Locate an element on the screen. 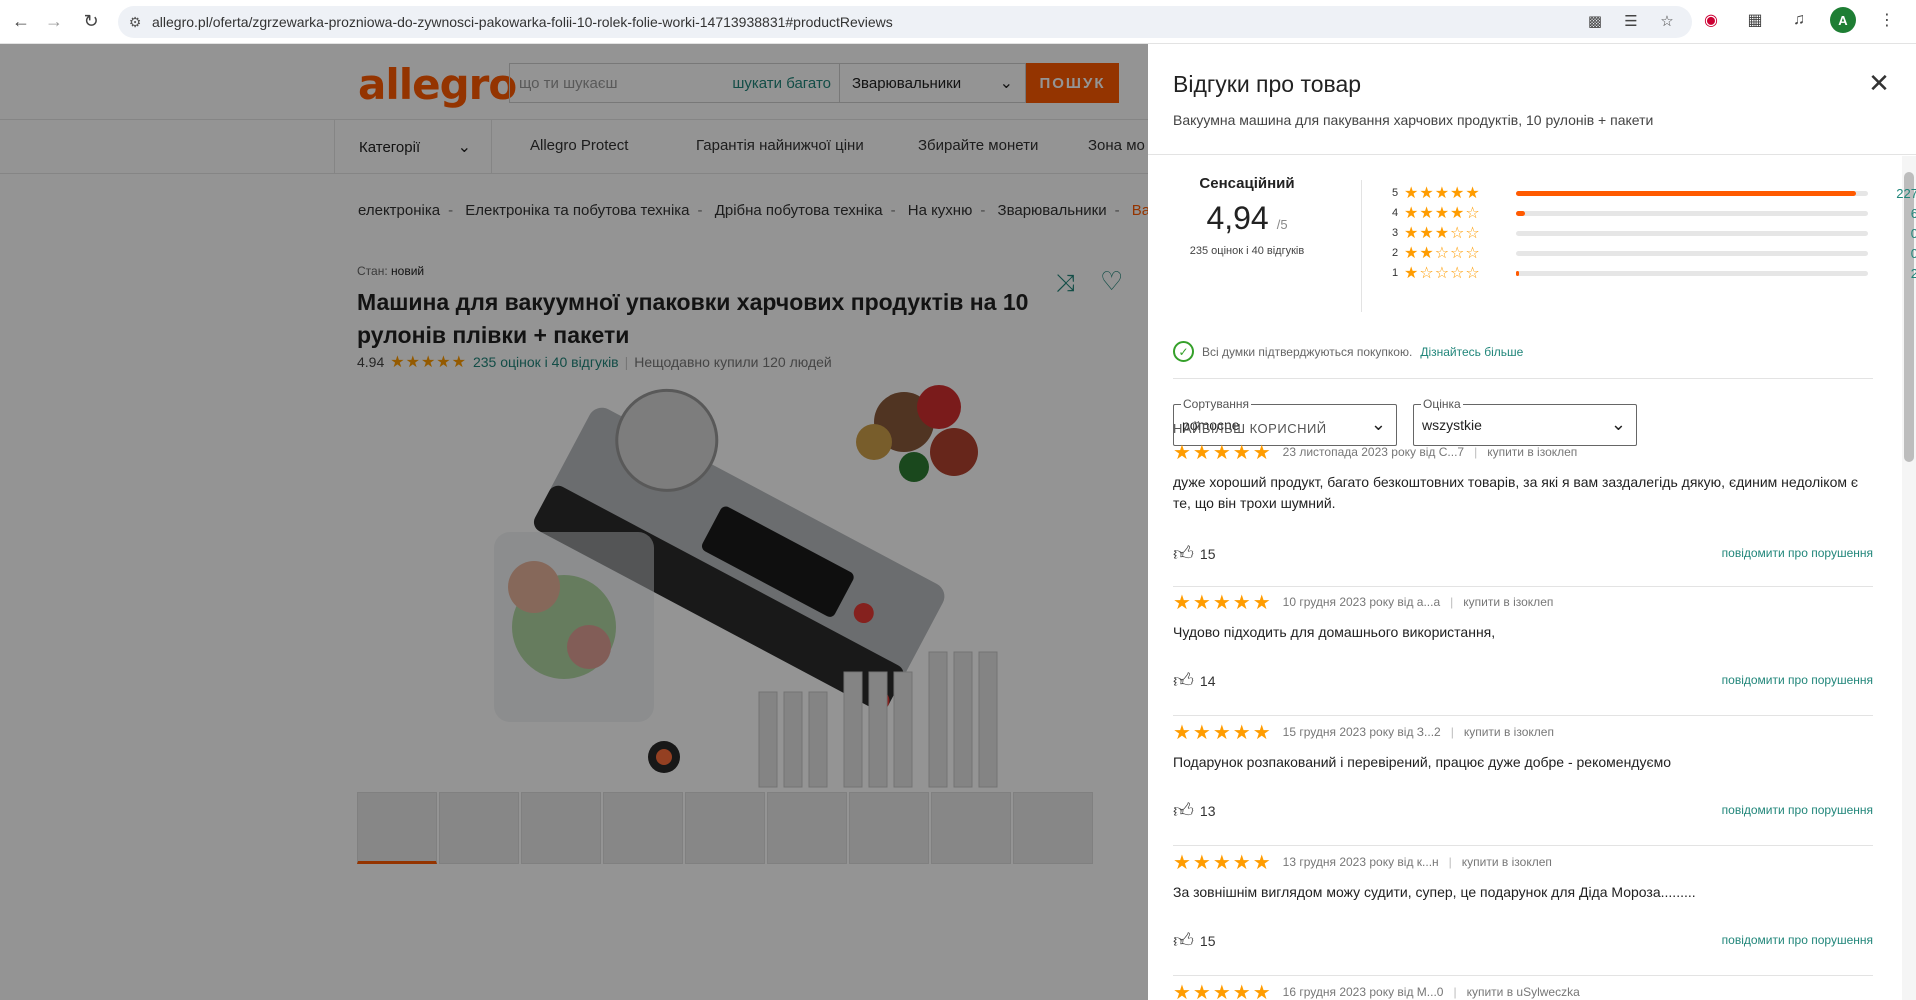 This screenshot has width=1916, height=1000. back-arrow-icon: ← is located at coordinates (21, 21).